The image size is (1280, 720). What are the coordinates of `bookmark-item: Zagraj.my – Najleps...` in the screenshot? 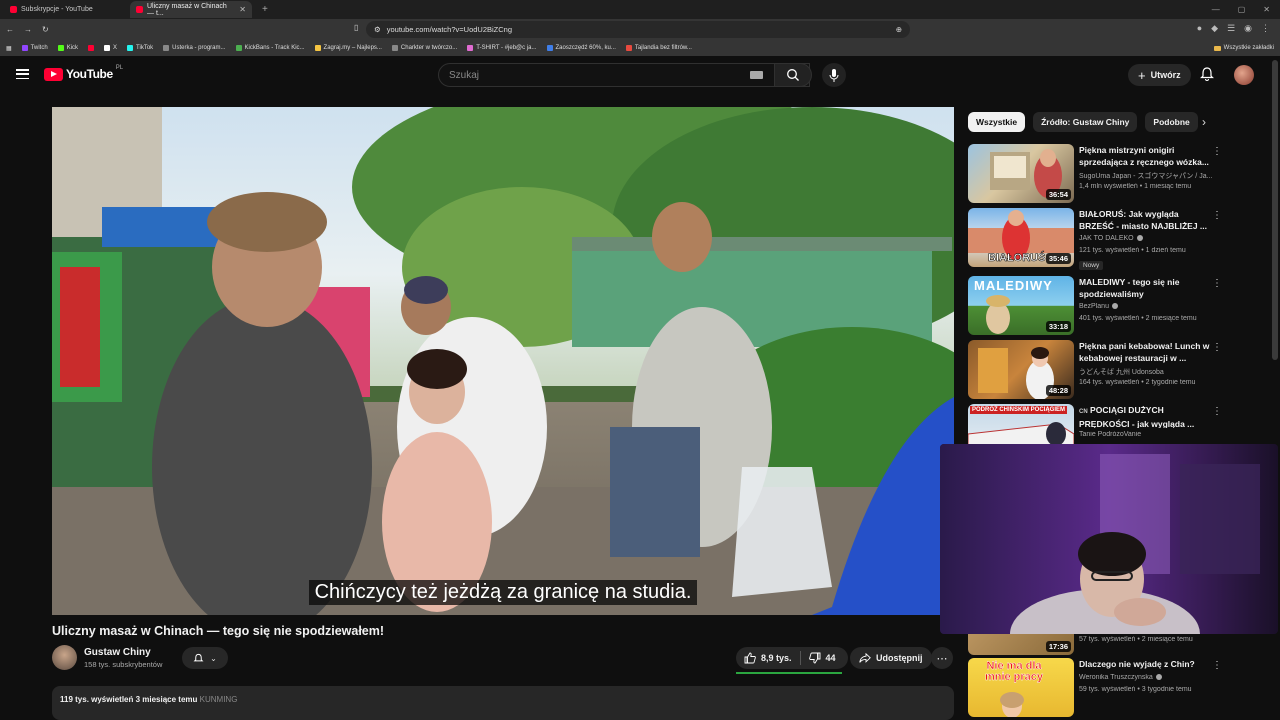 It's located at (348, 48).